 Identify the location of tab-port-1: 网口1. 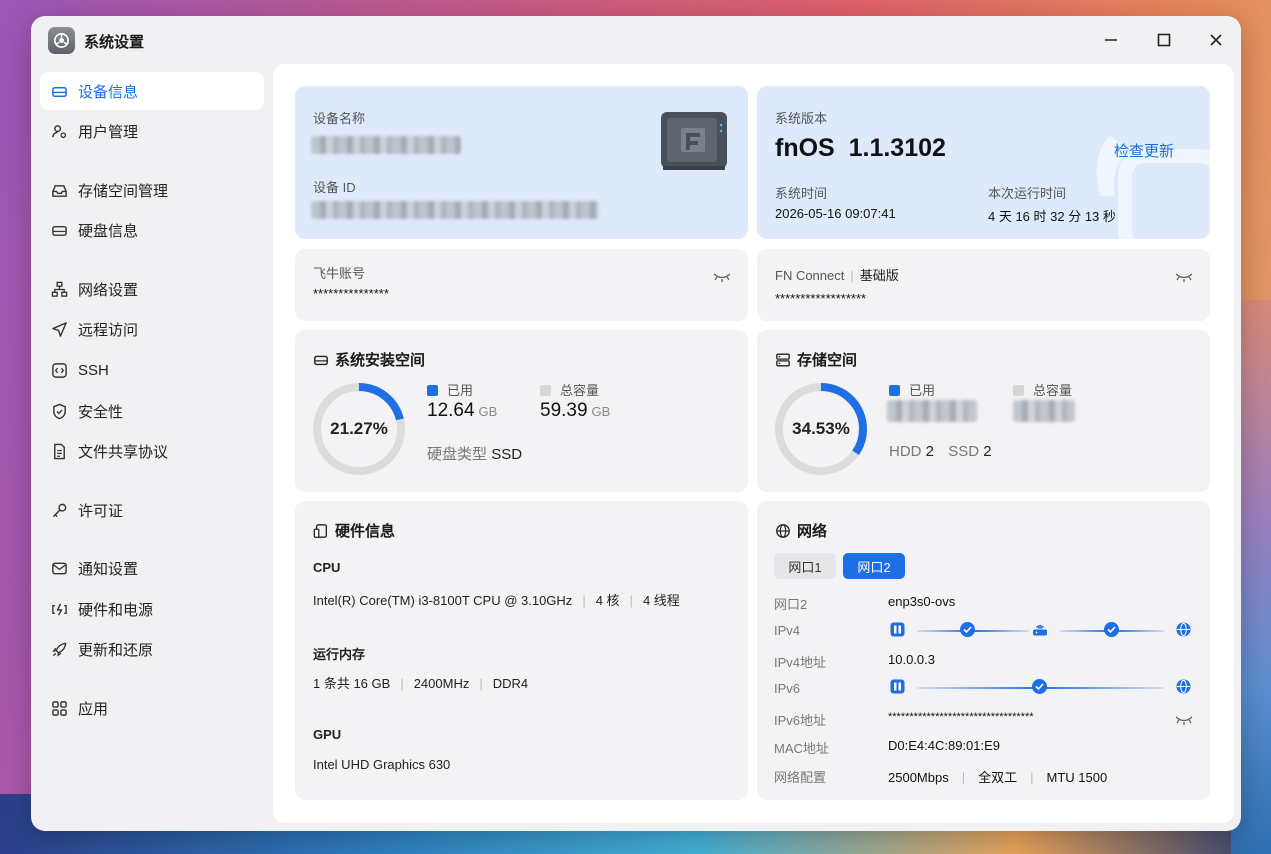
(805, 566).